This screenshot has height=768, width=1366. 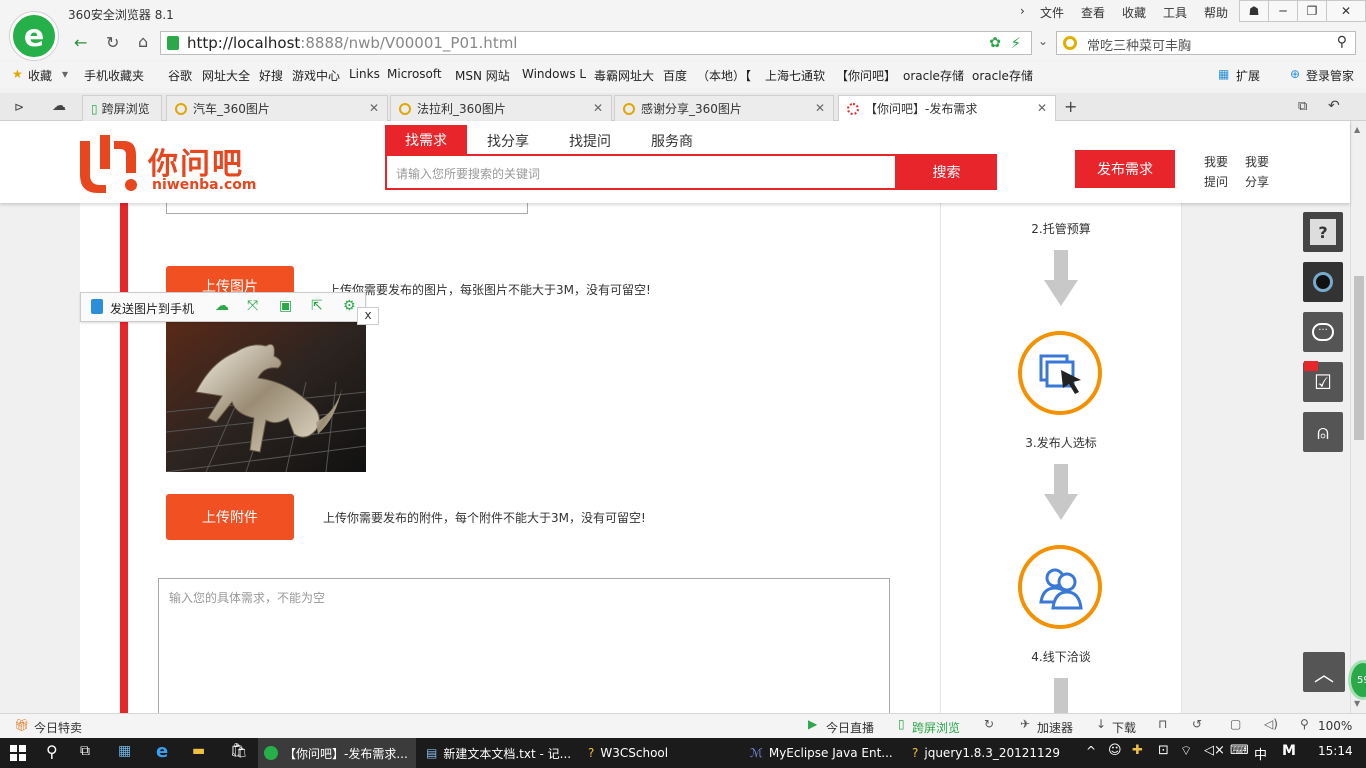 What do you see at coordinates (19, 107) in the screenshot?
I see `sidebar-toggle-icon: ⊳` at bounding box center [19, 107].